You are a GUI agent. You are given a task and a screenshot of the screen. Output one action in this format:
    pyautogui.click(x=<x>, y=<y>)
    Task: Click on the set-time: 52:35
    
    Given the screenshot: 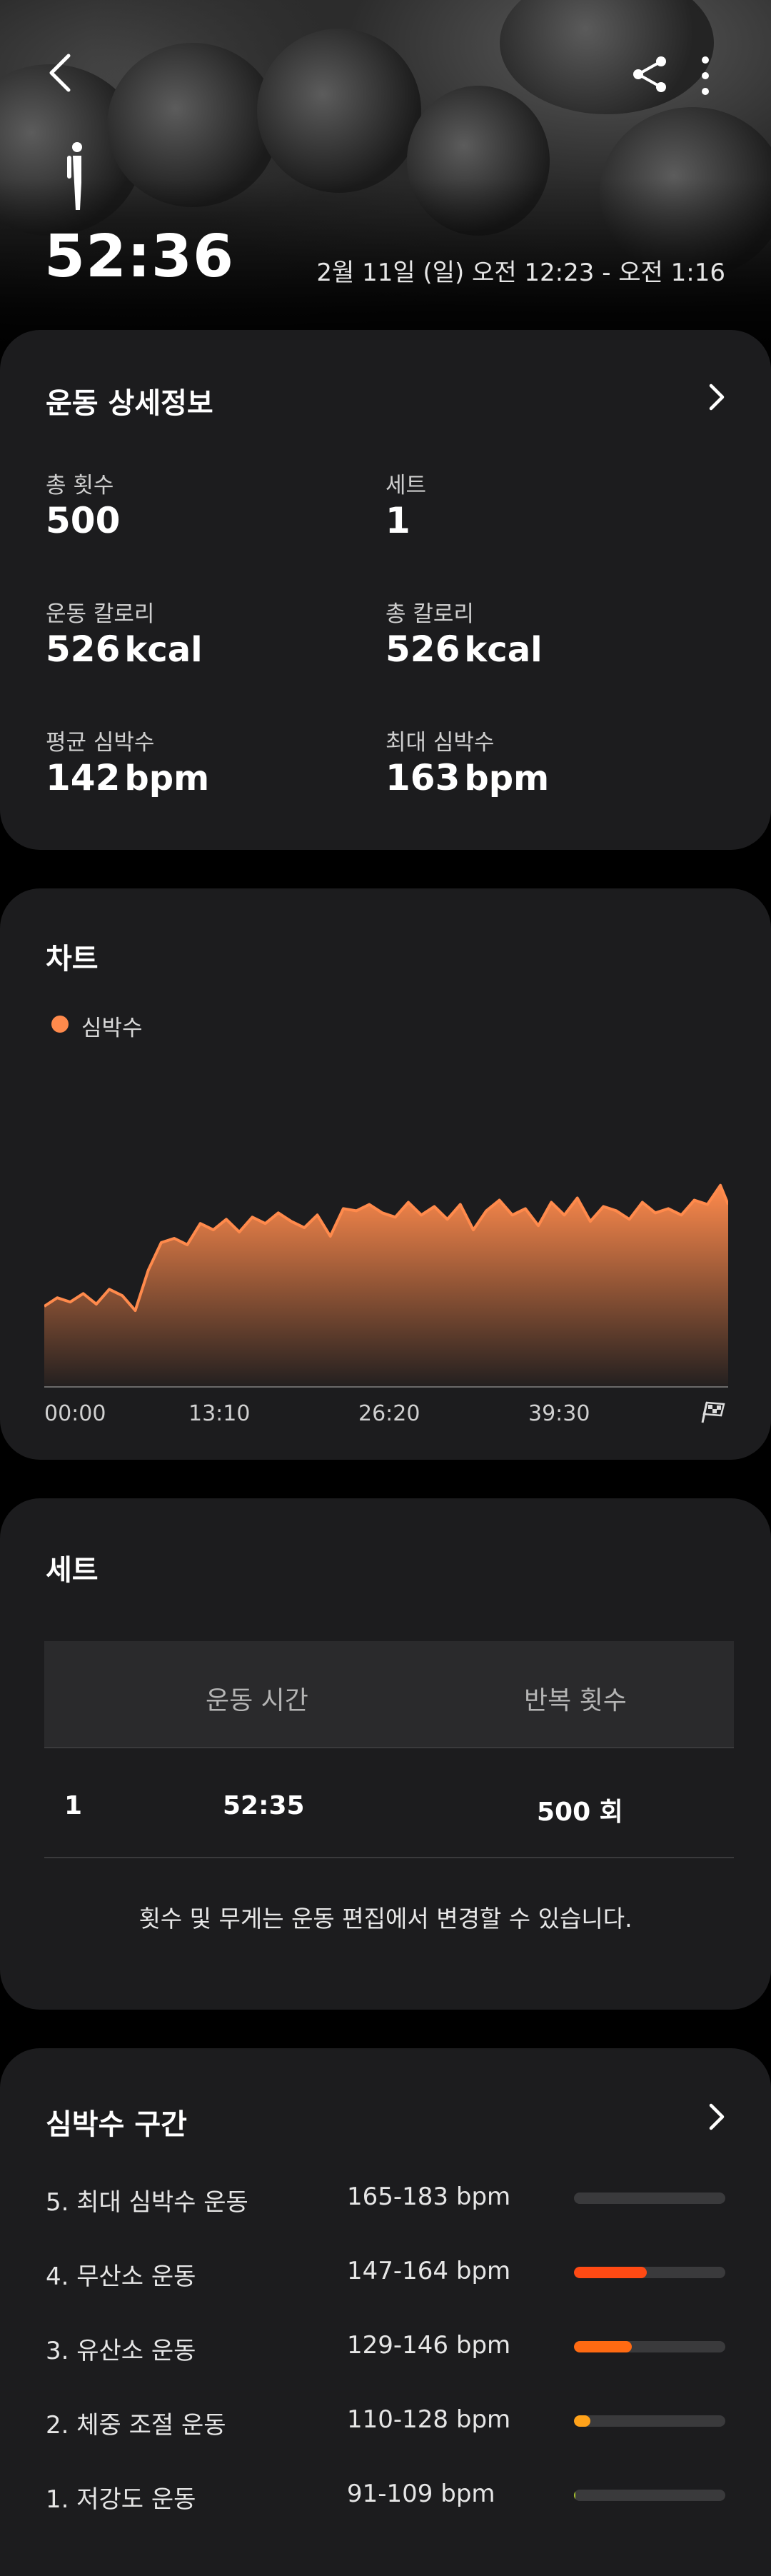 What is the action you would take?
    pyautogui.click(x=264, y=1805)
    